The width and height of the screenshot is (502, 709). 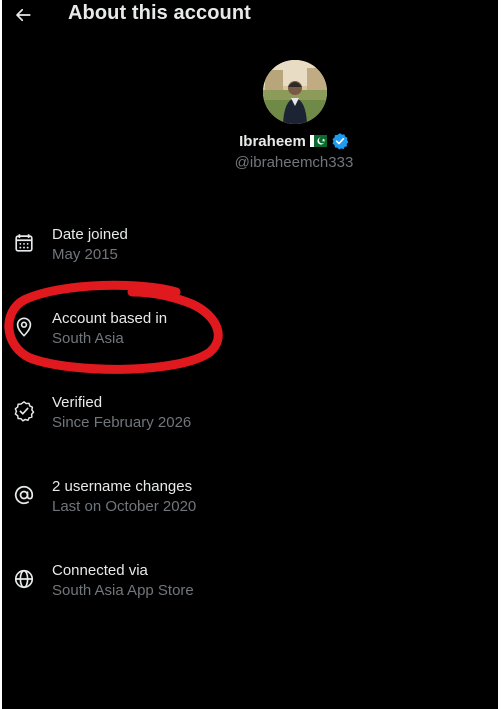 I want to click on row-date-joined: Date joined May 2015, so click(x=250, y=266).